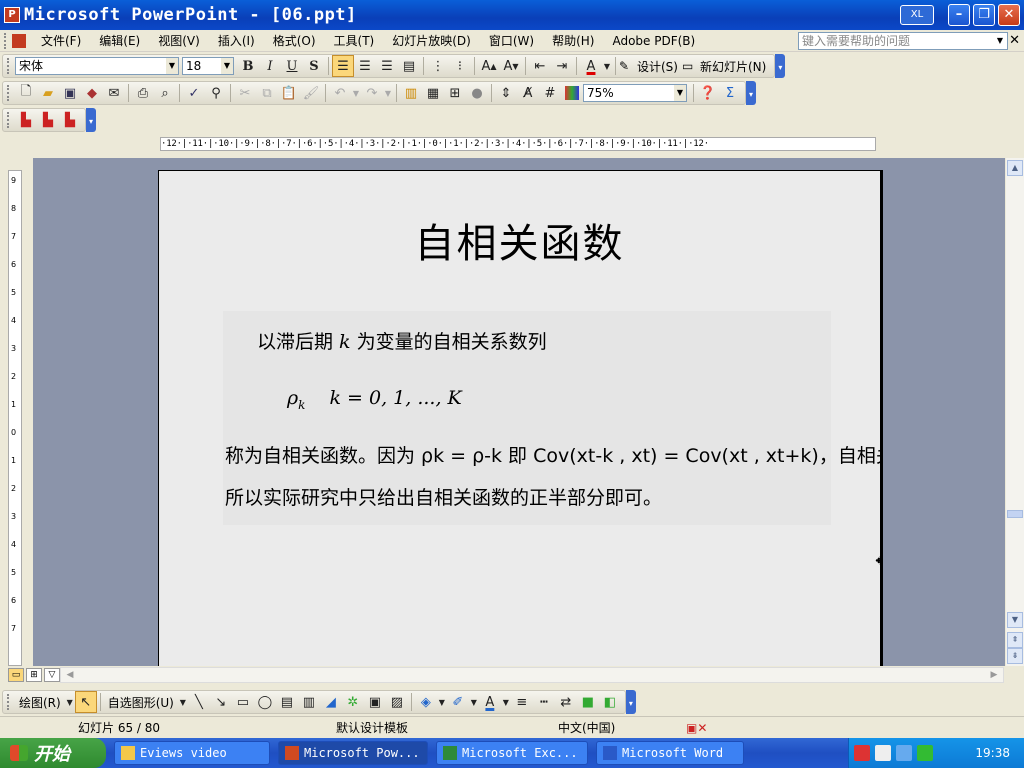 The height and width of the screenshot is (768, 1024). Describe the element at coordinates (528, 93) in the screenshot. I see `show-formatting-icon: A̸` at that location.